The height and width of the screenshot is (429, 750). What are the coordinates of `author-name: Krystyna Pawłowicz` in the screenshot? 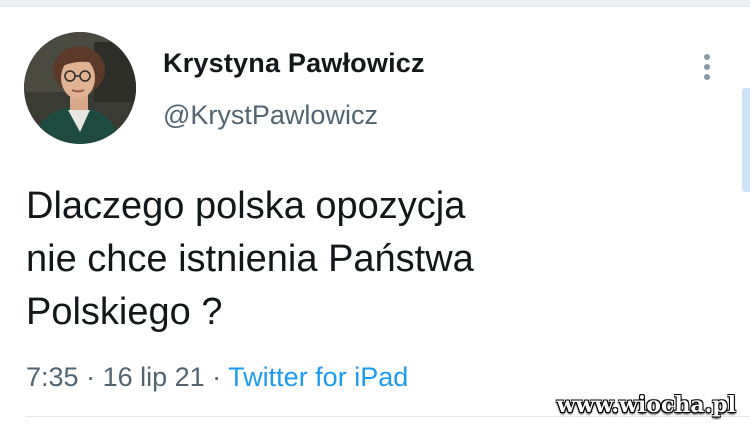 It's located at (294, 63).